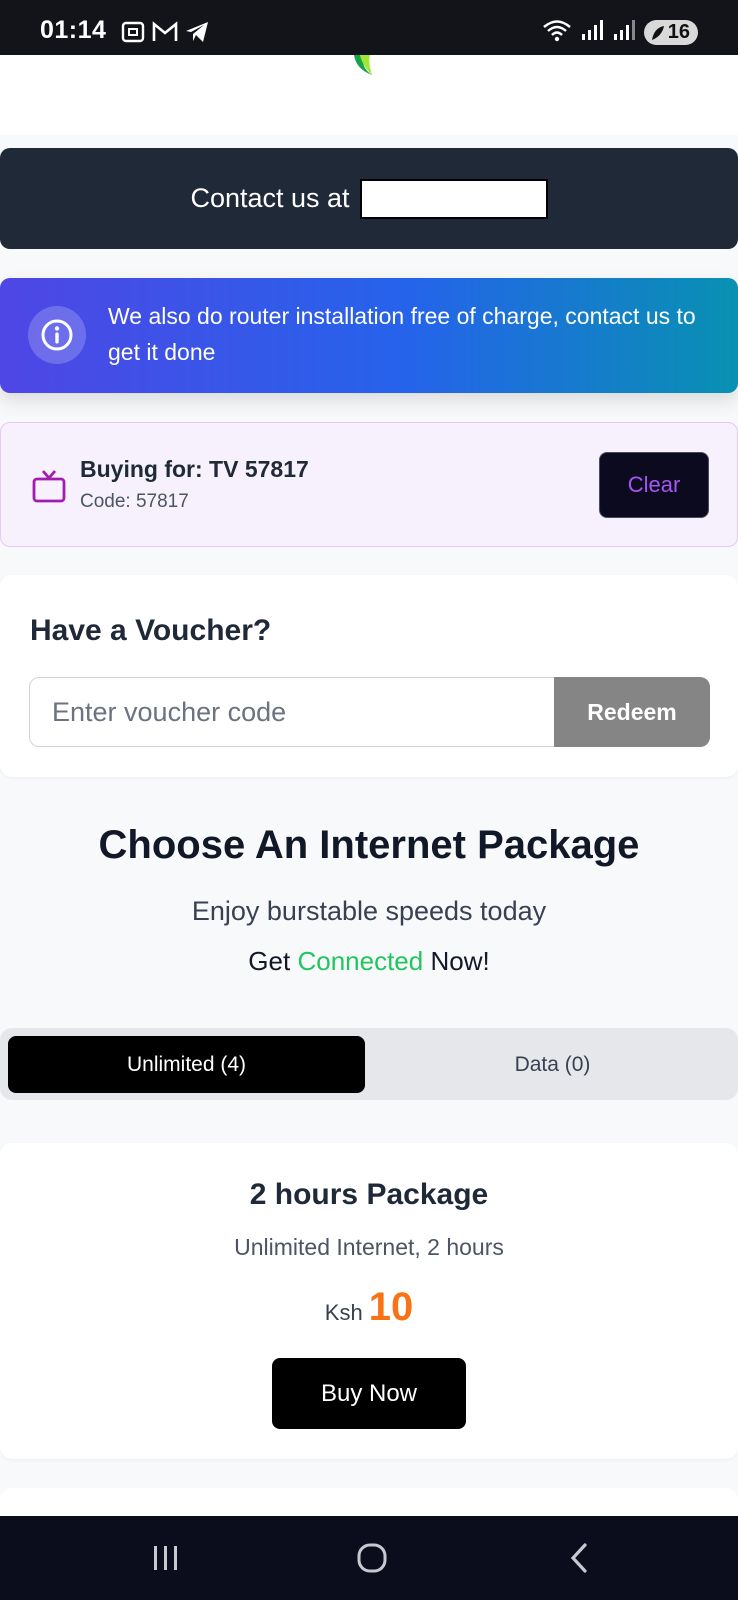 The height and width of the screenshot is (1600, 738). I want to click on info-icon, so click(57, 335).